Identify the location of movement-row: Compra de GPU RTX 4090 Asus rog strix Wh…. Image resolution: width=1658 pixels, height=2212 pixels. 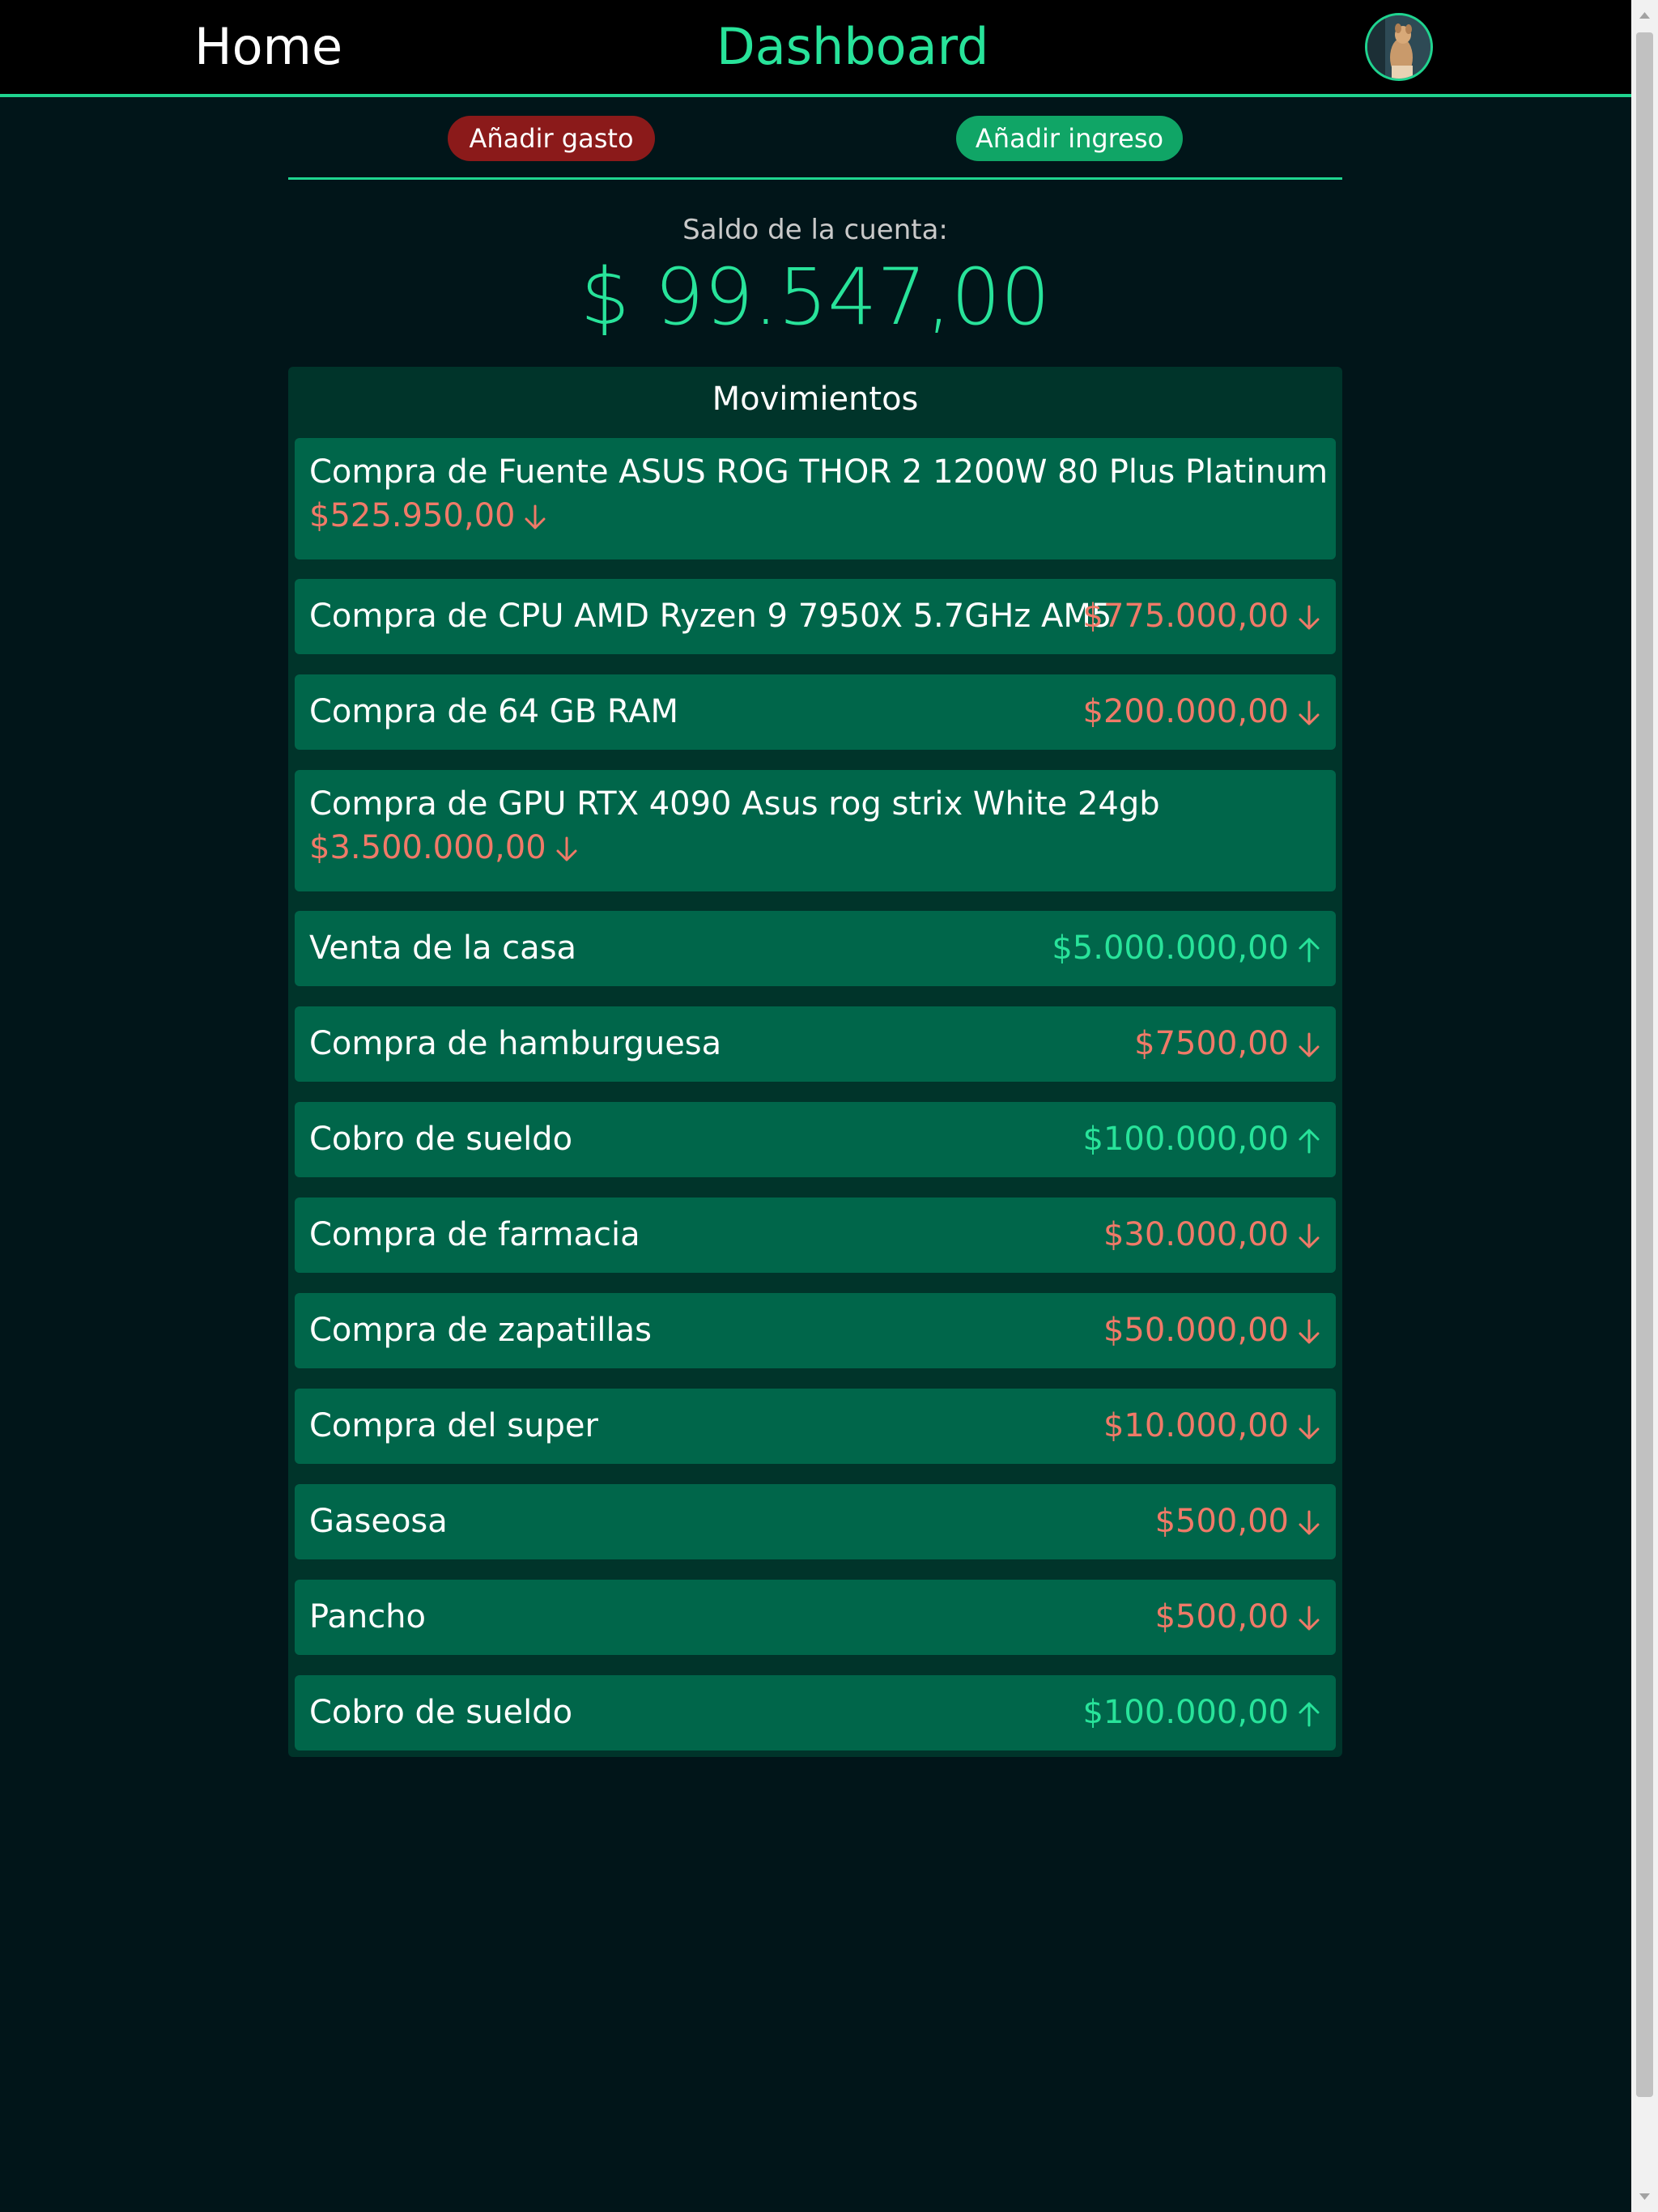
(815, 831).